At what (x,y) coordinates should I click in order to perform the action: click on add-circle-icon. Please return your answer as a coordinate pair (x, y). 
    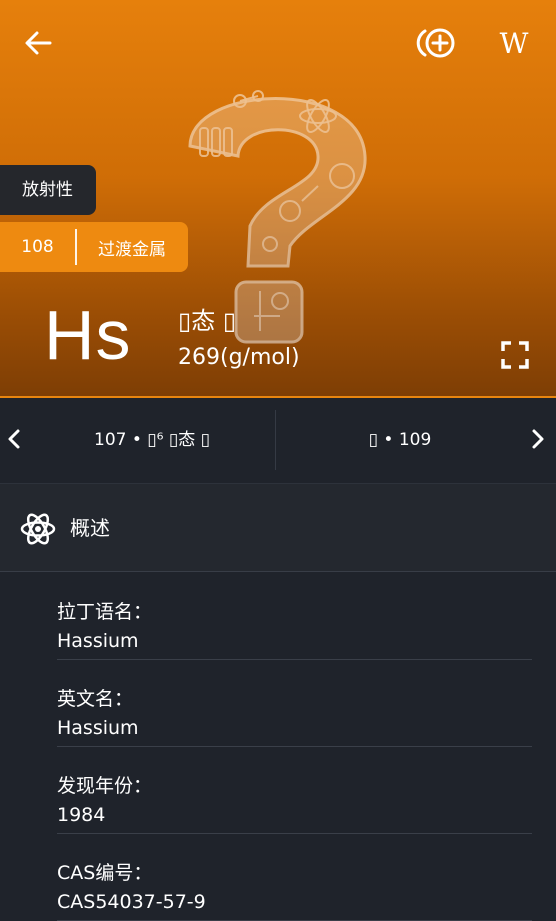
    Looking at the image, I should click on (435, 43).